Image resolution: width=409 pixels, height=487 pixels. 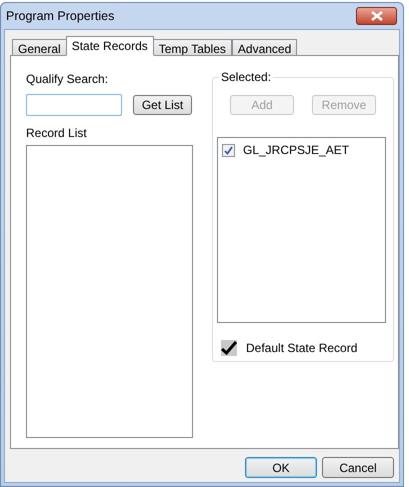 I want to click on close-button, so click(x=376, y=16).